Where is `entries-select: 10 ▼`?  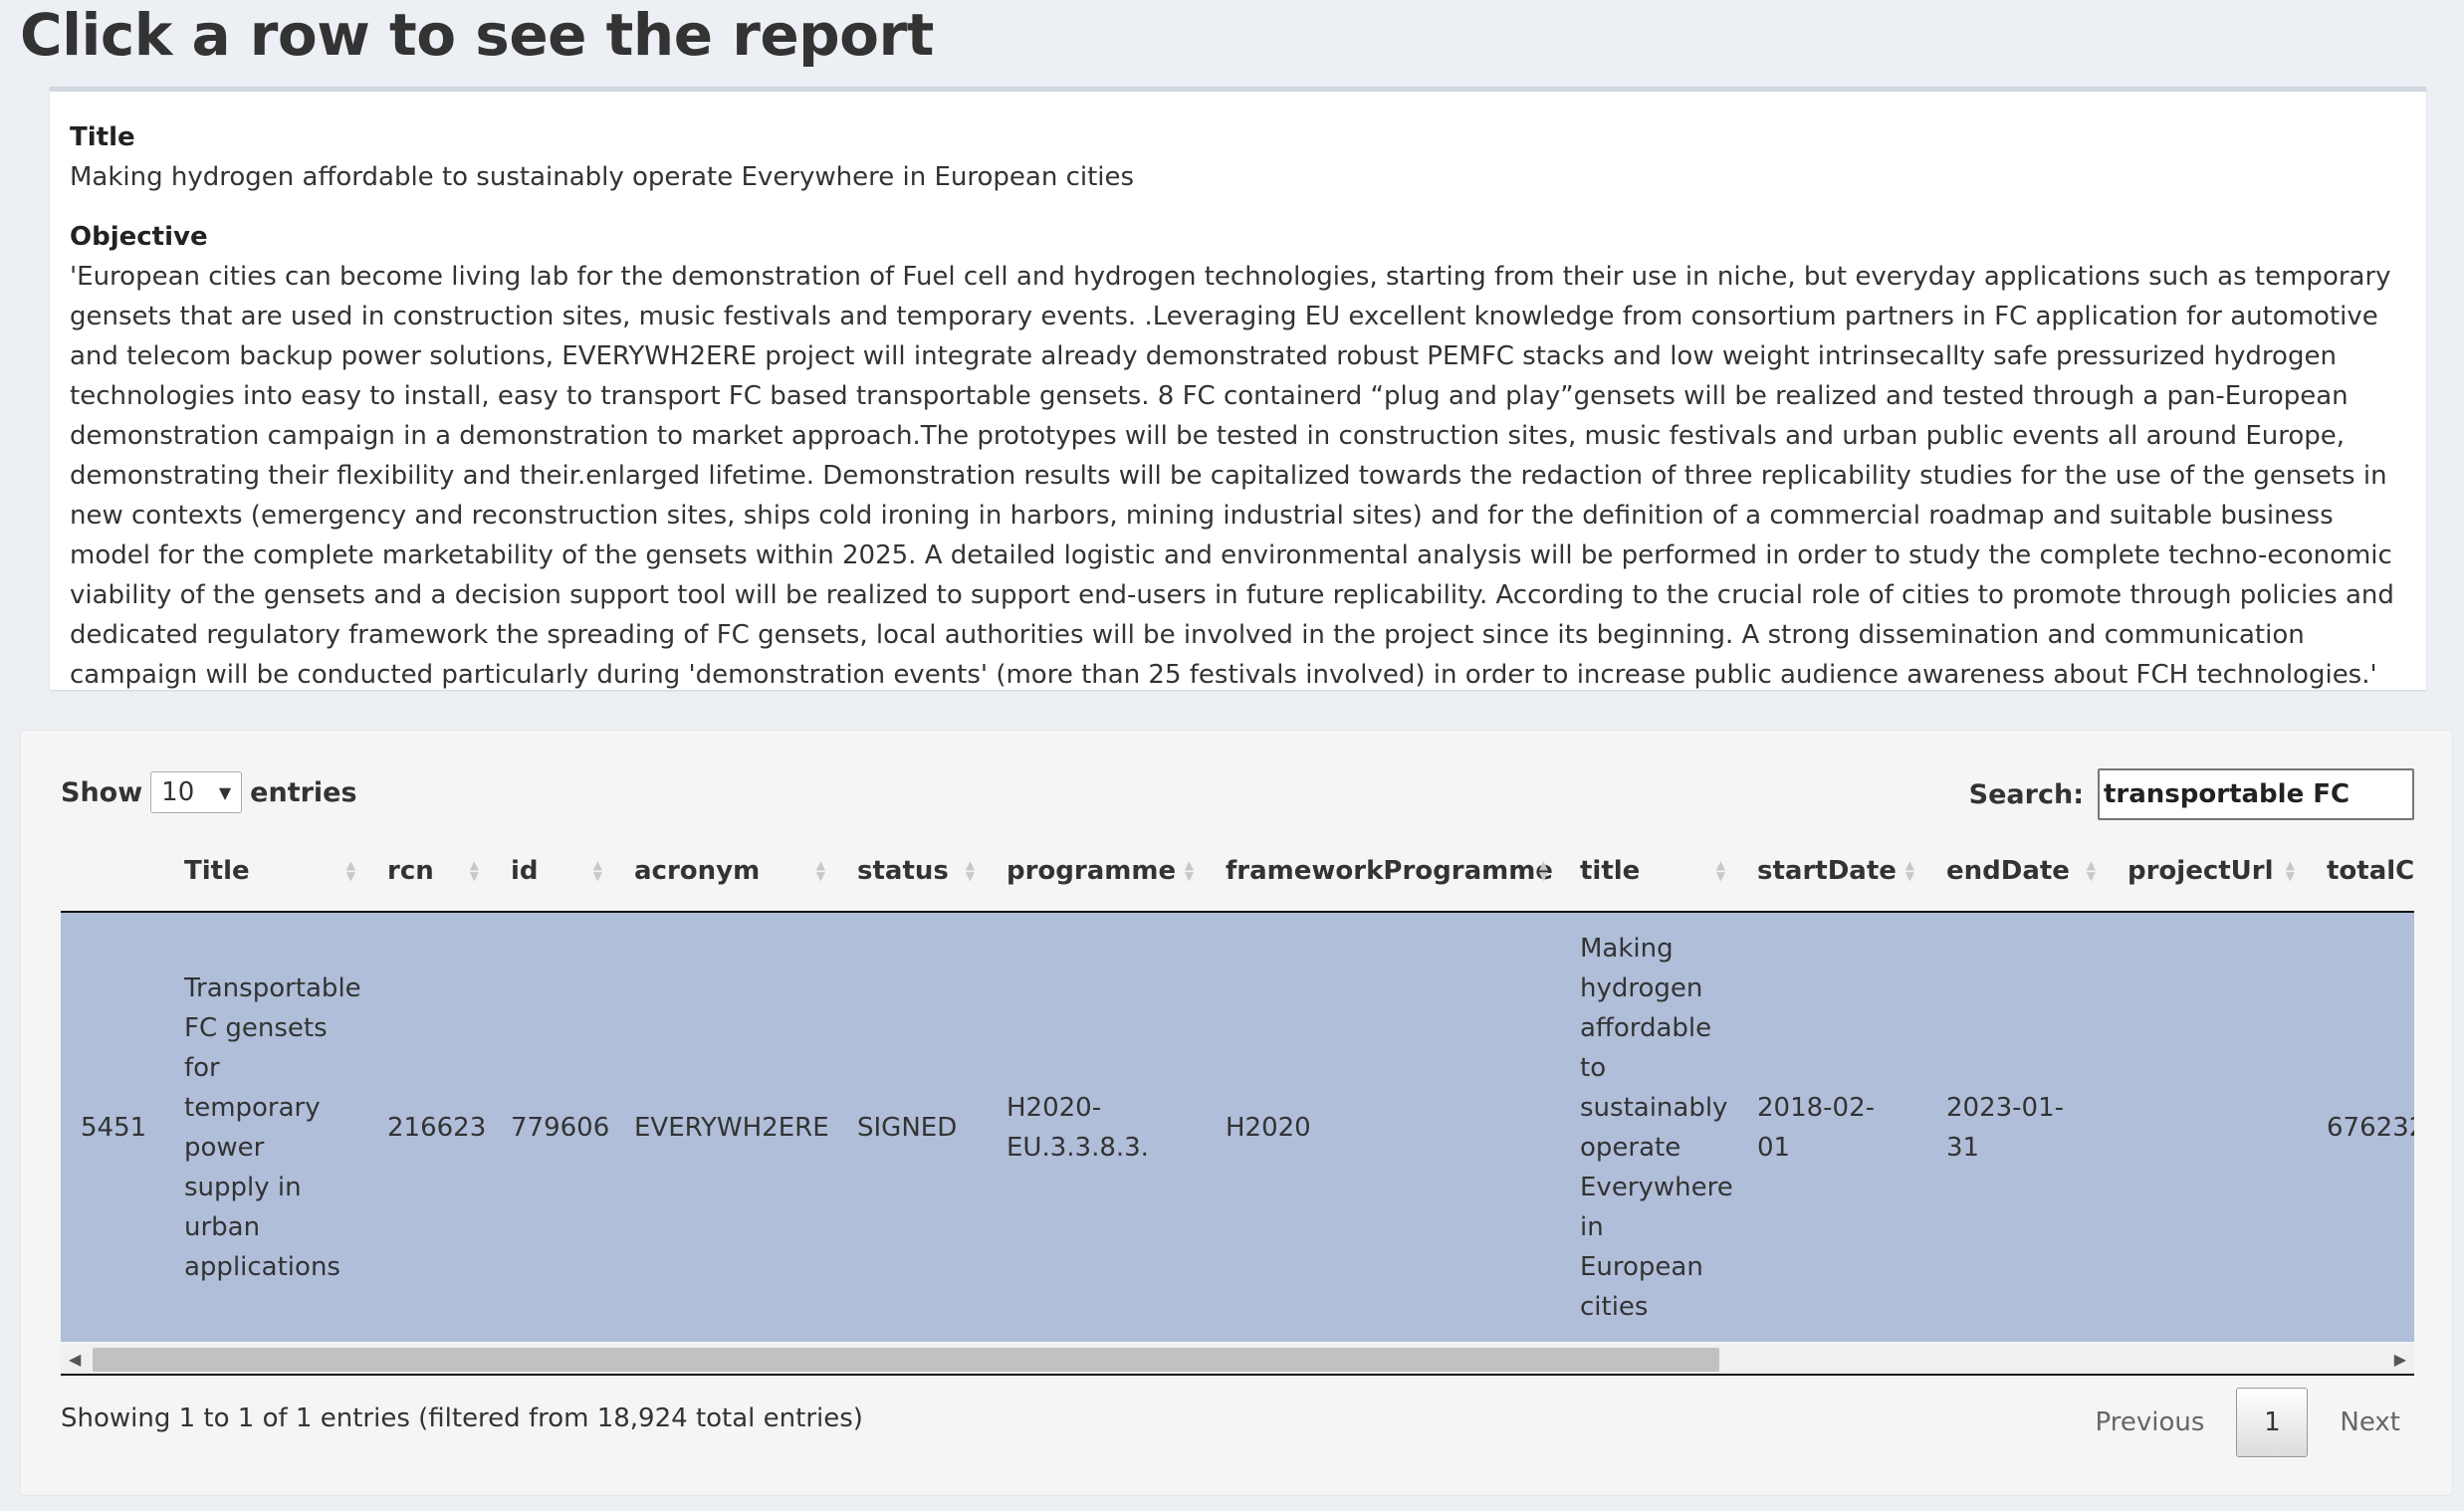 entries-select: 10 ▼ is located at coordinates (197, 792).